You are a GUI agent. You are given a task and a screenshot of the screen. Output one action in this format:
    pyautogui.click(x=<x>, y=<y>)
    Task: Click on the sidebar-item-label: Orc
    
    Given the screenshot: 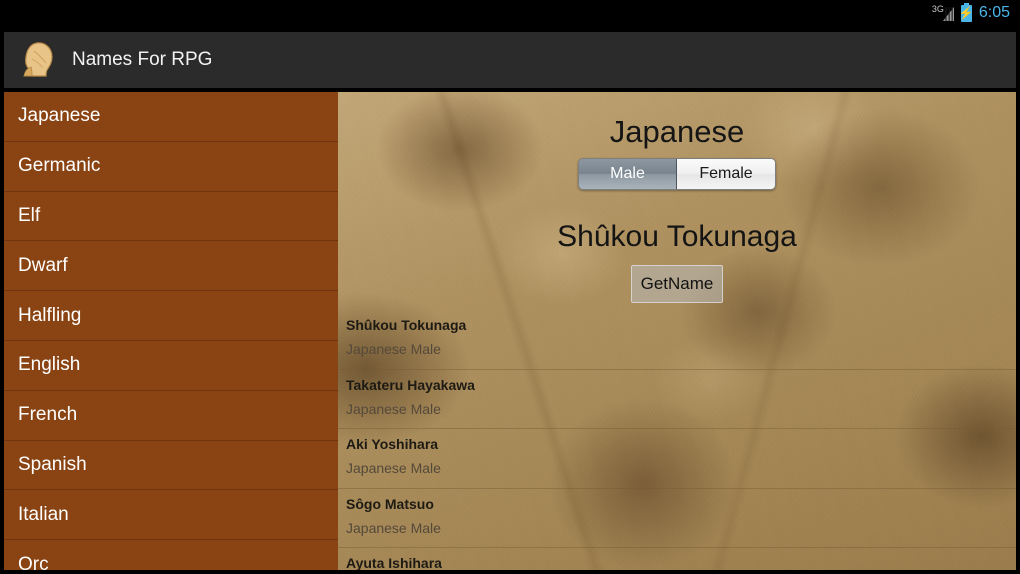 What is the action you would take?
    pyautogui.click(x=33, y=561)
    